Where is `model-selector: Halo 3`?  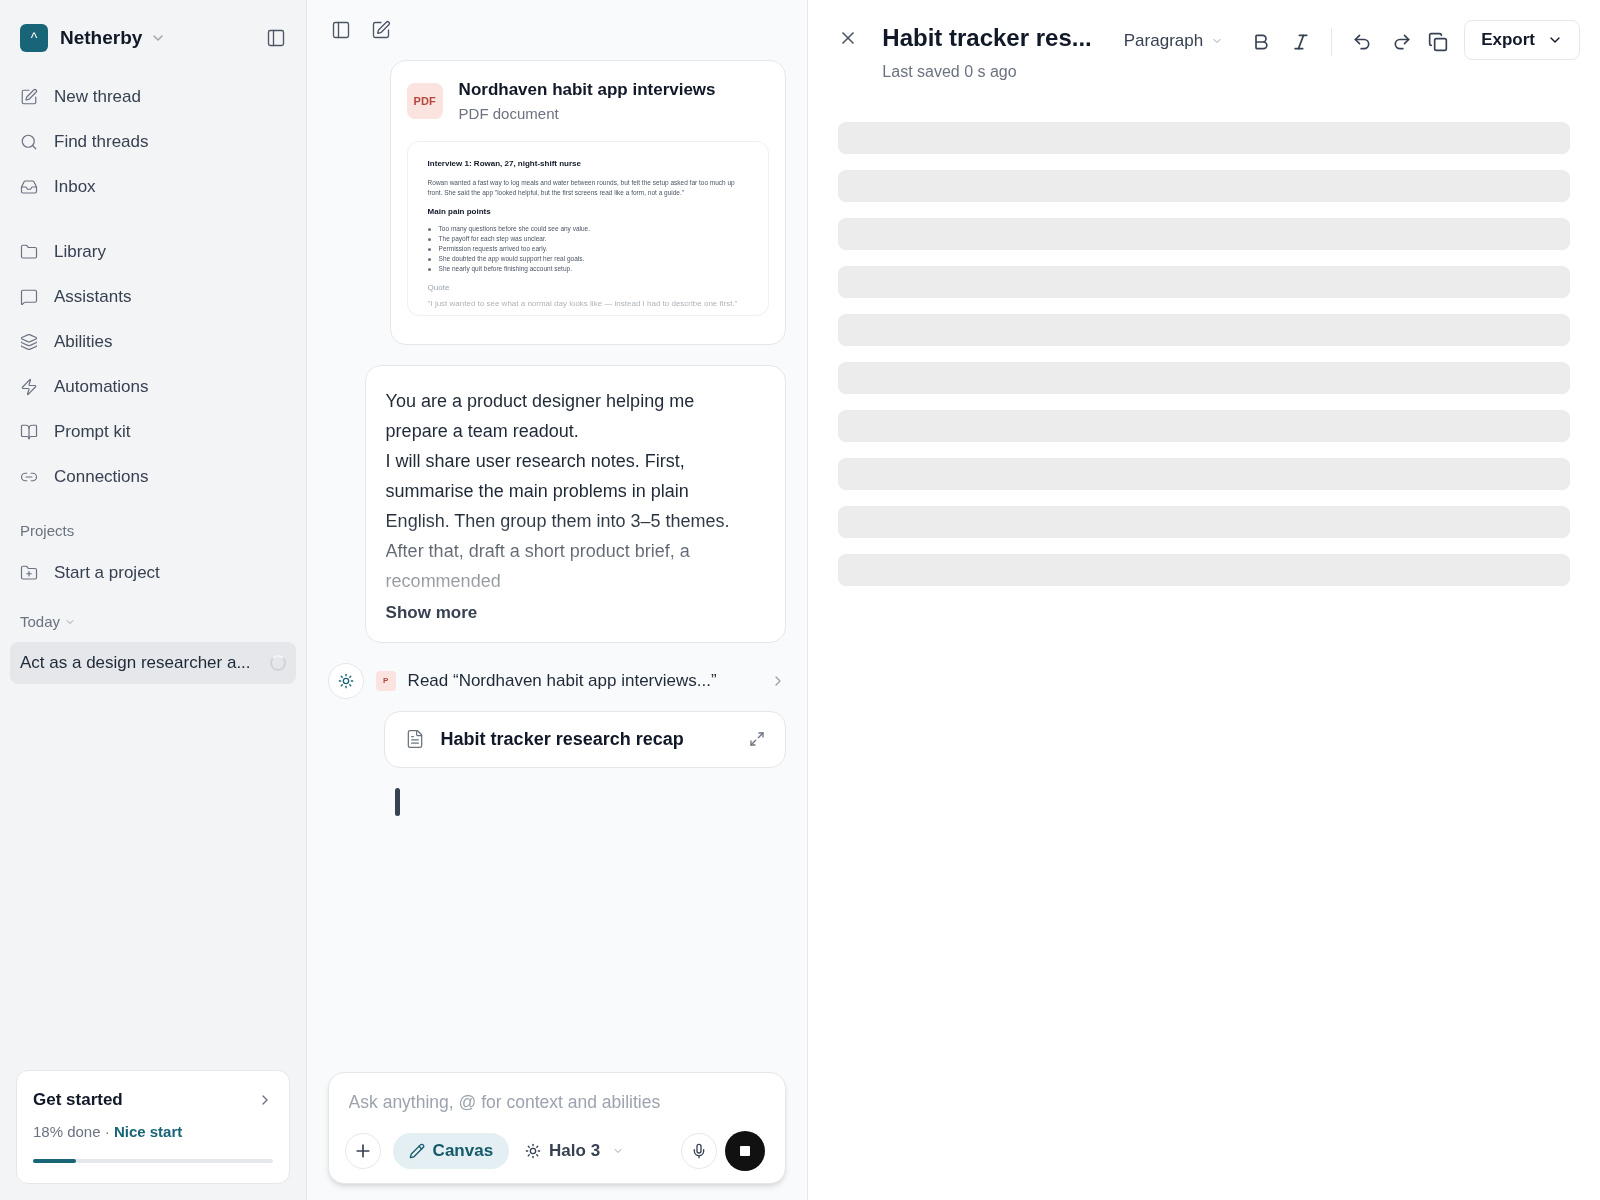
model-selector: Halo 3 is located at coordinates (575, 1151).